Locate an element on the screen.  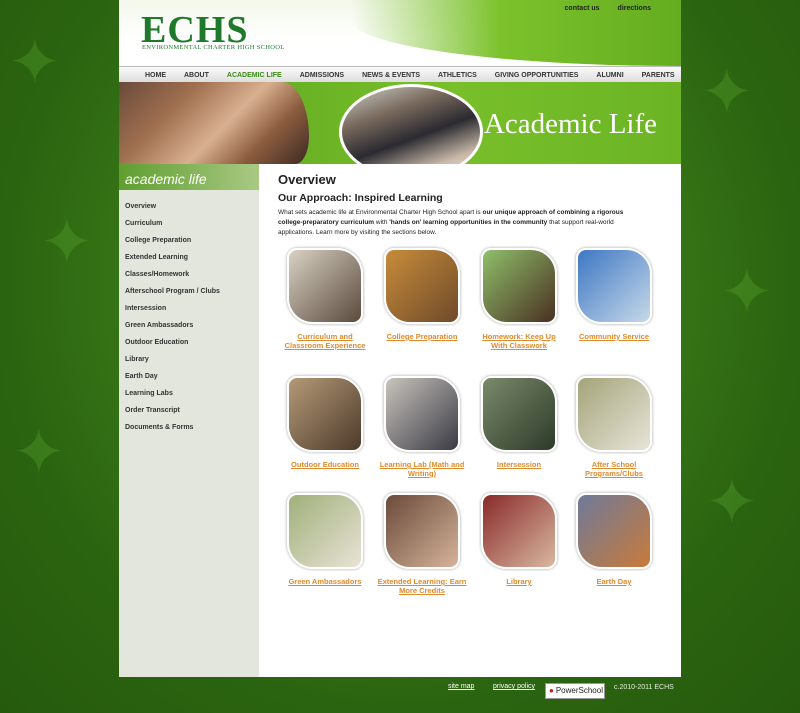
tile-link: Homework: Keep Up With Classwork is located at coordinates (519, 341).